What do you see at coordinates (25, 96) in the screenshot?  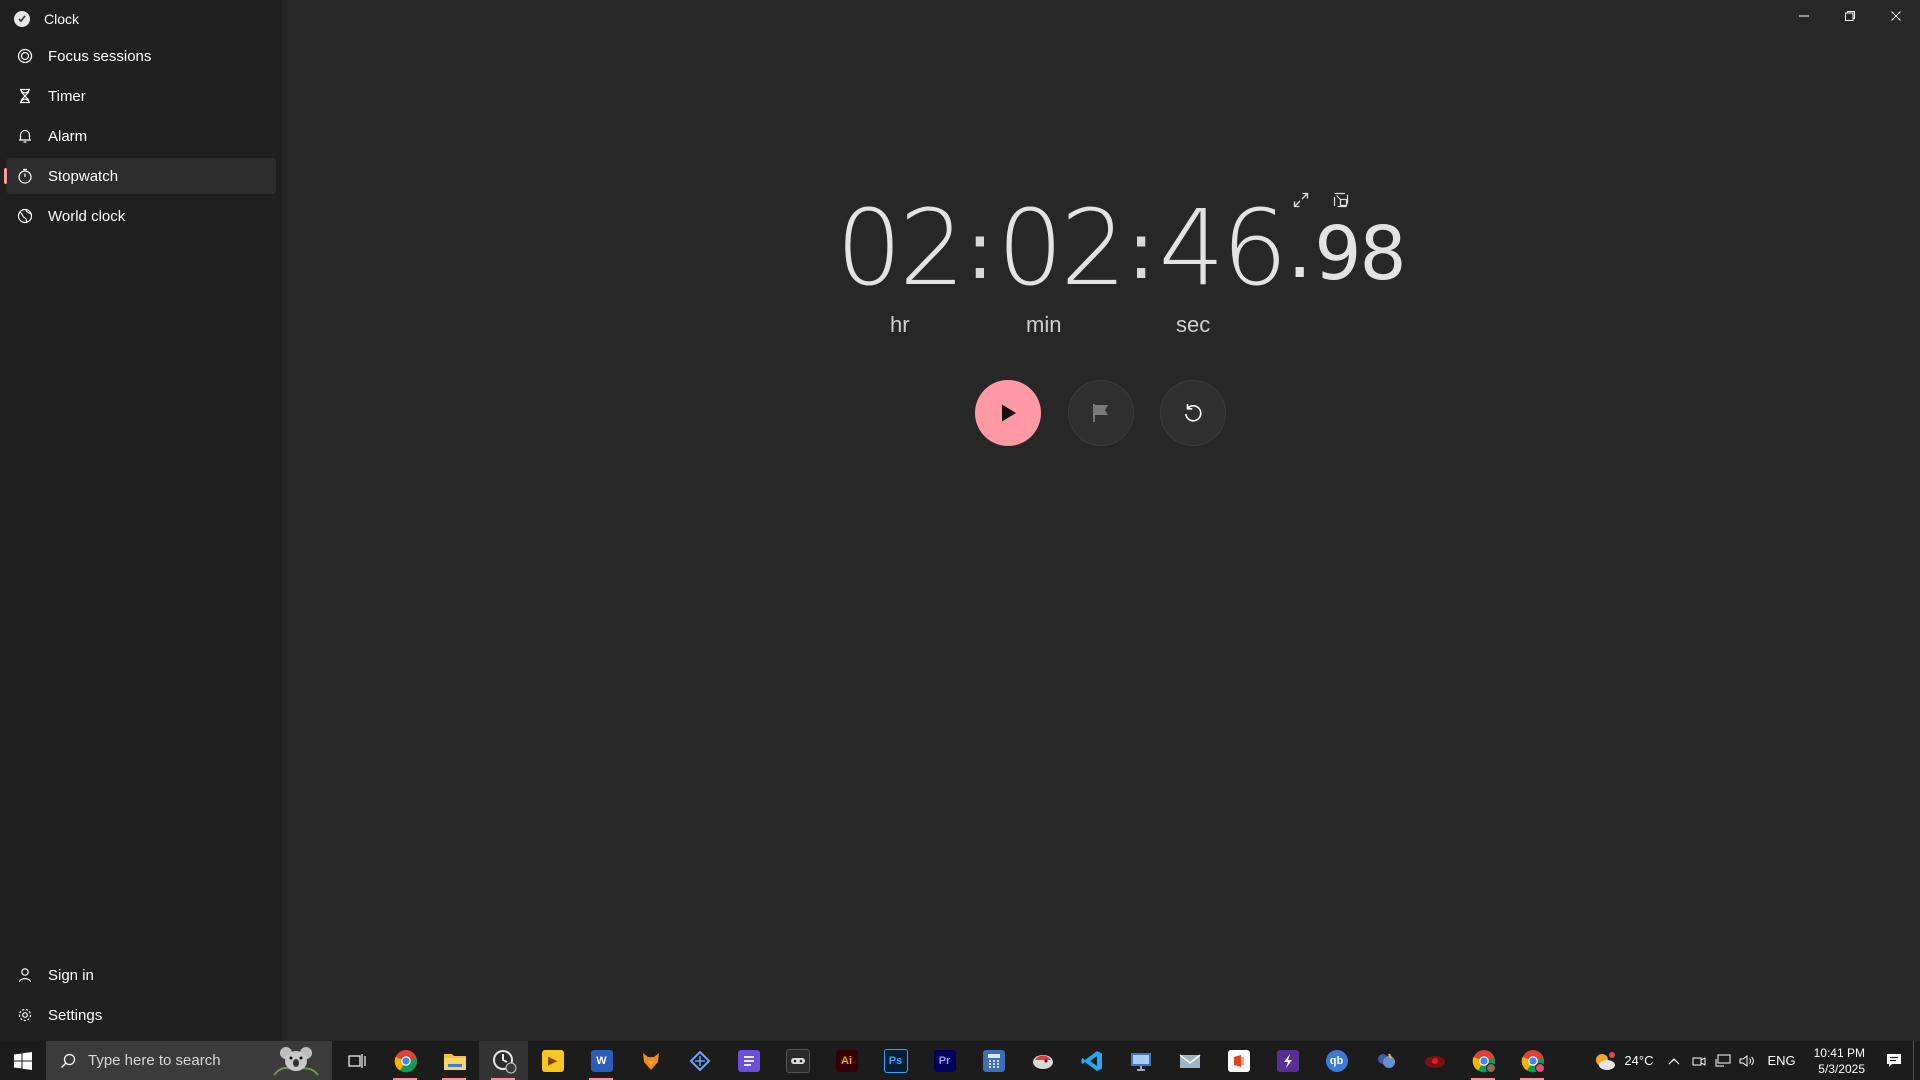 I see `hourglass-icon` at bounding box center [25, 96].